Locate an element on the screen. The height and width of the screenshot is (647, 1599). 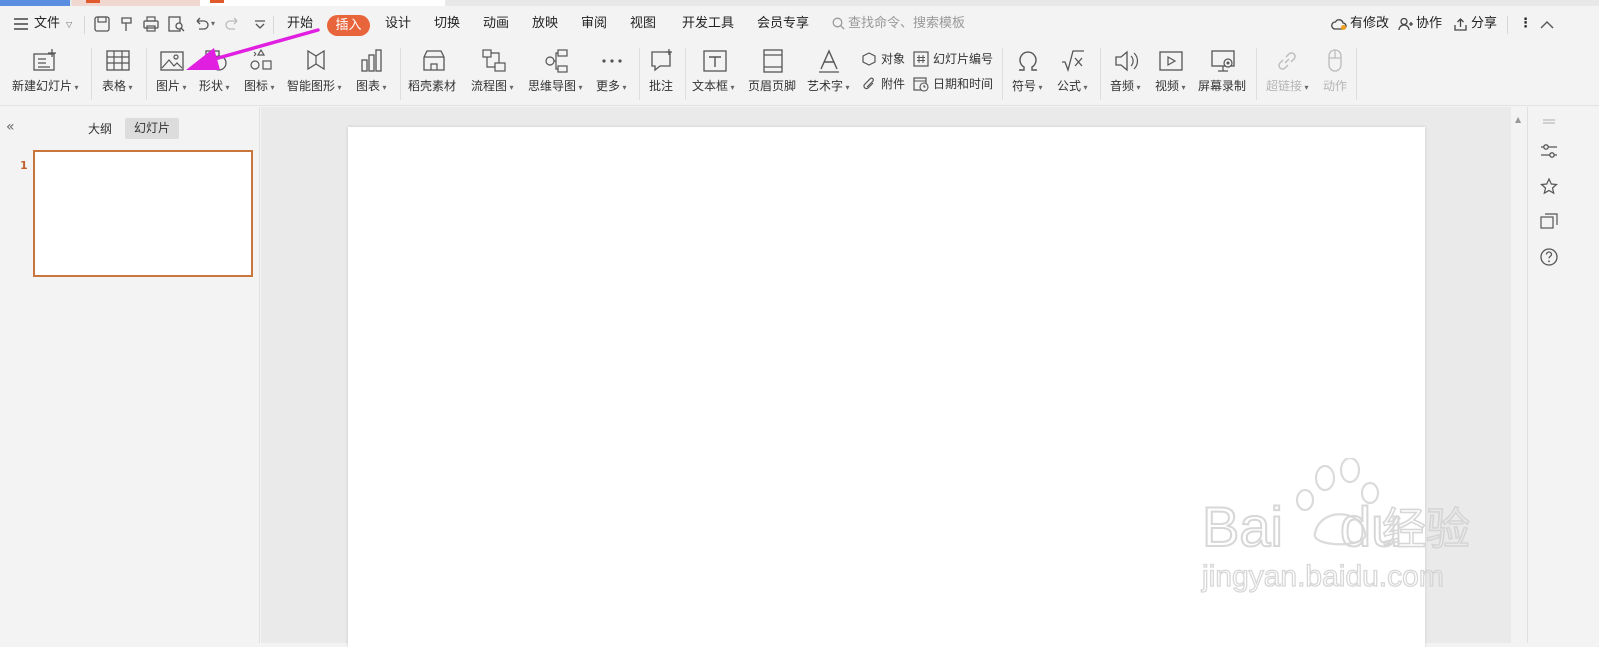
tab-slideshow: 放映 is located at coordinates (545, 24).